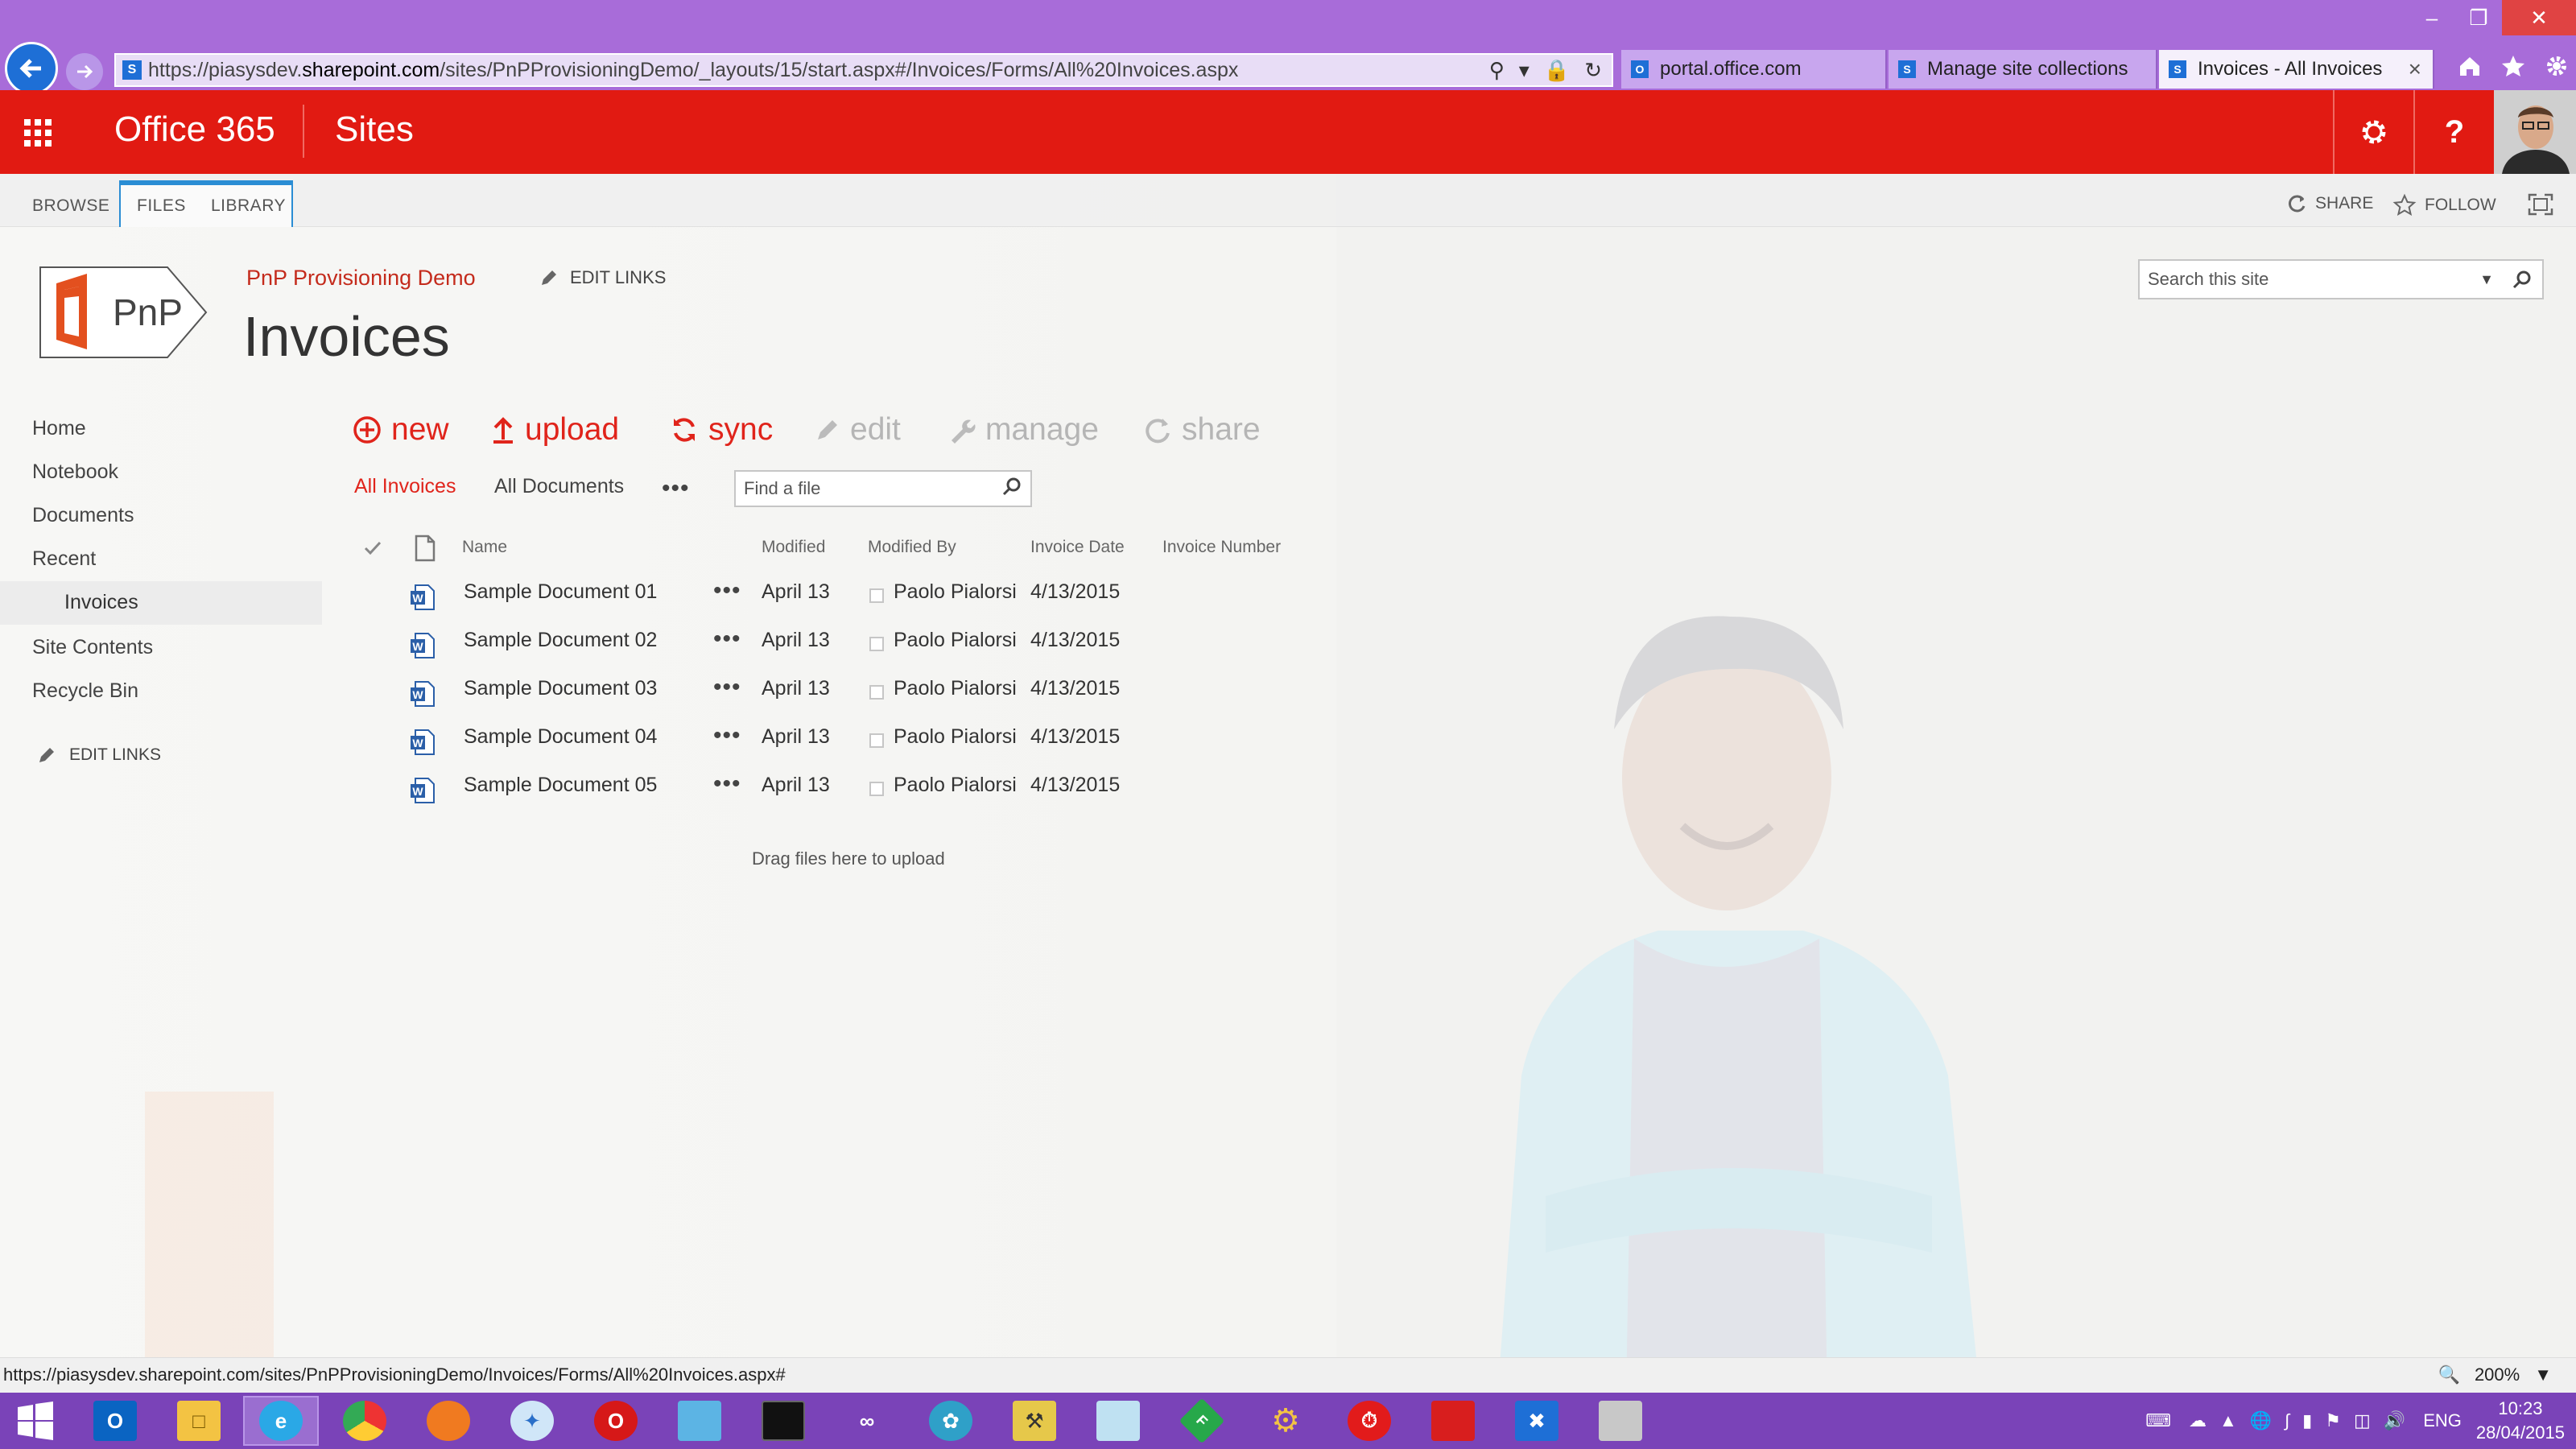  I want to click on search-button, so click(2522, 279).